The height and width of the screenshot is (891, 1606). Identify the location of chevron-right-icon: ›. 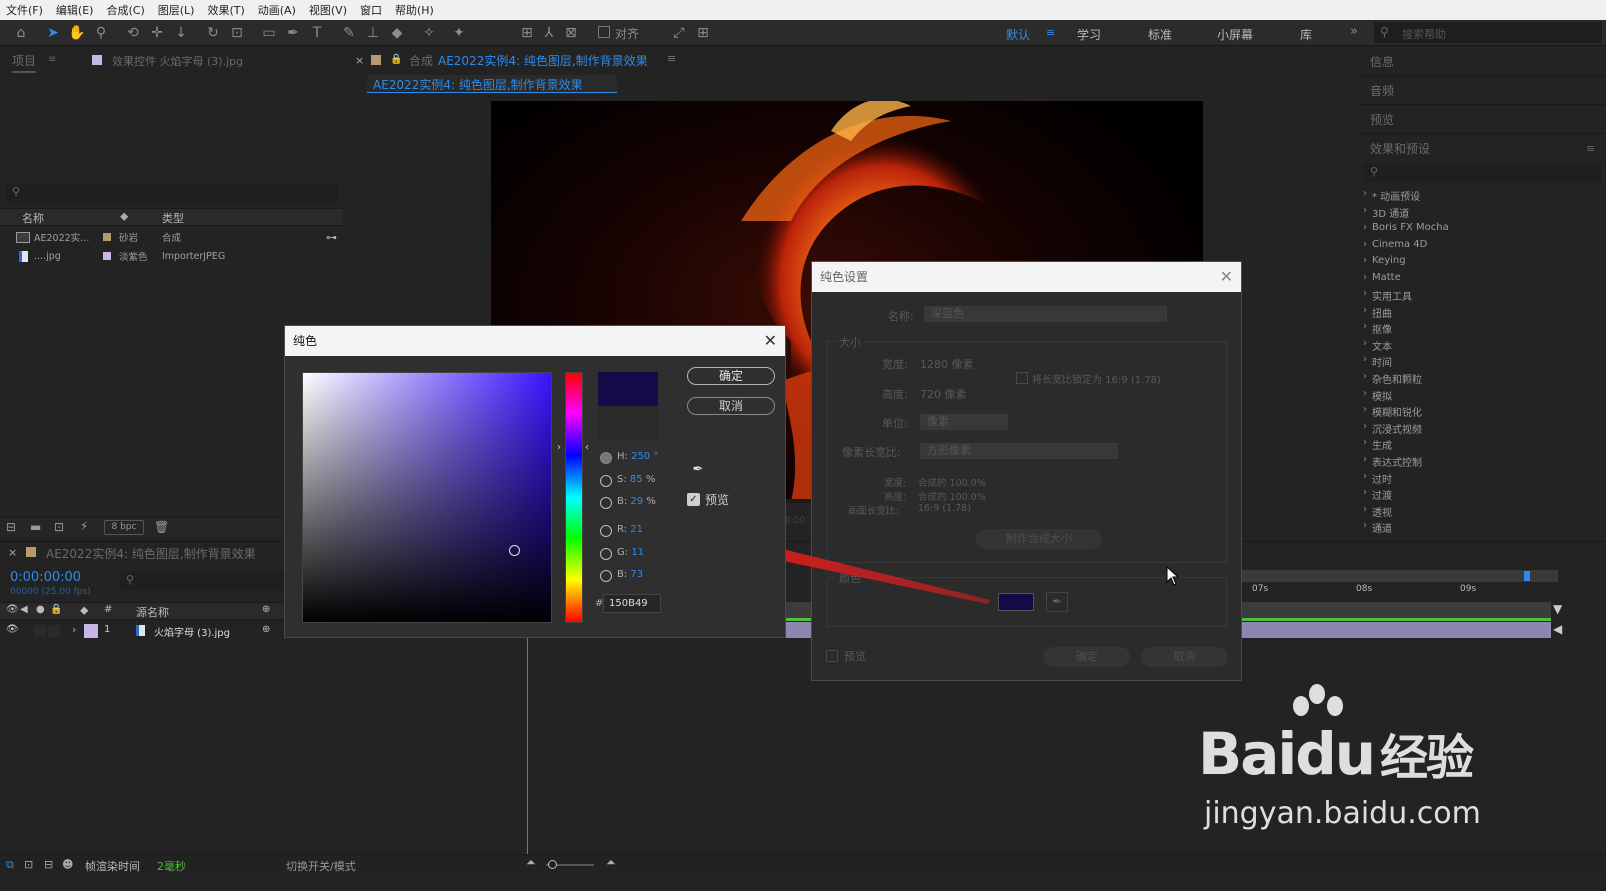
(74, 629).